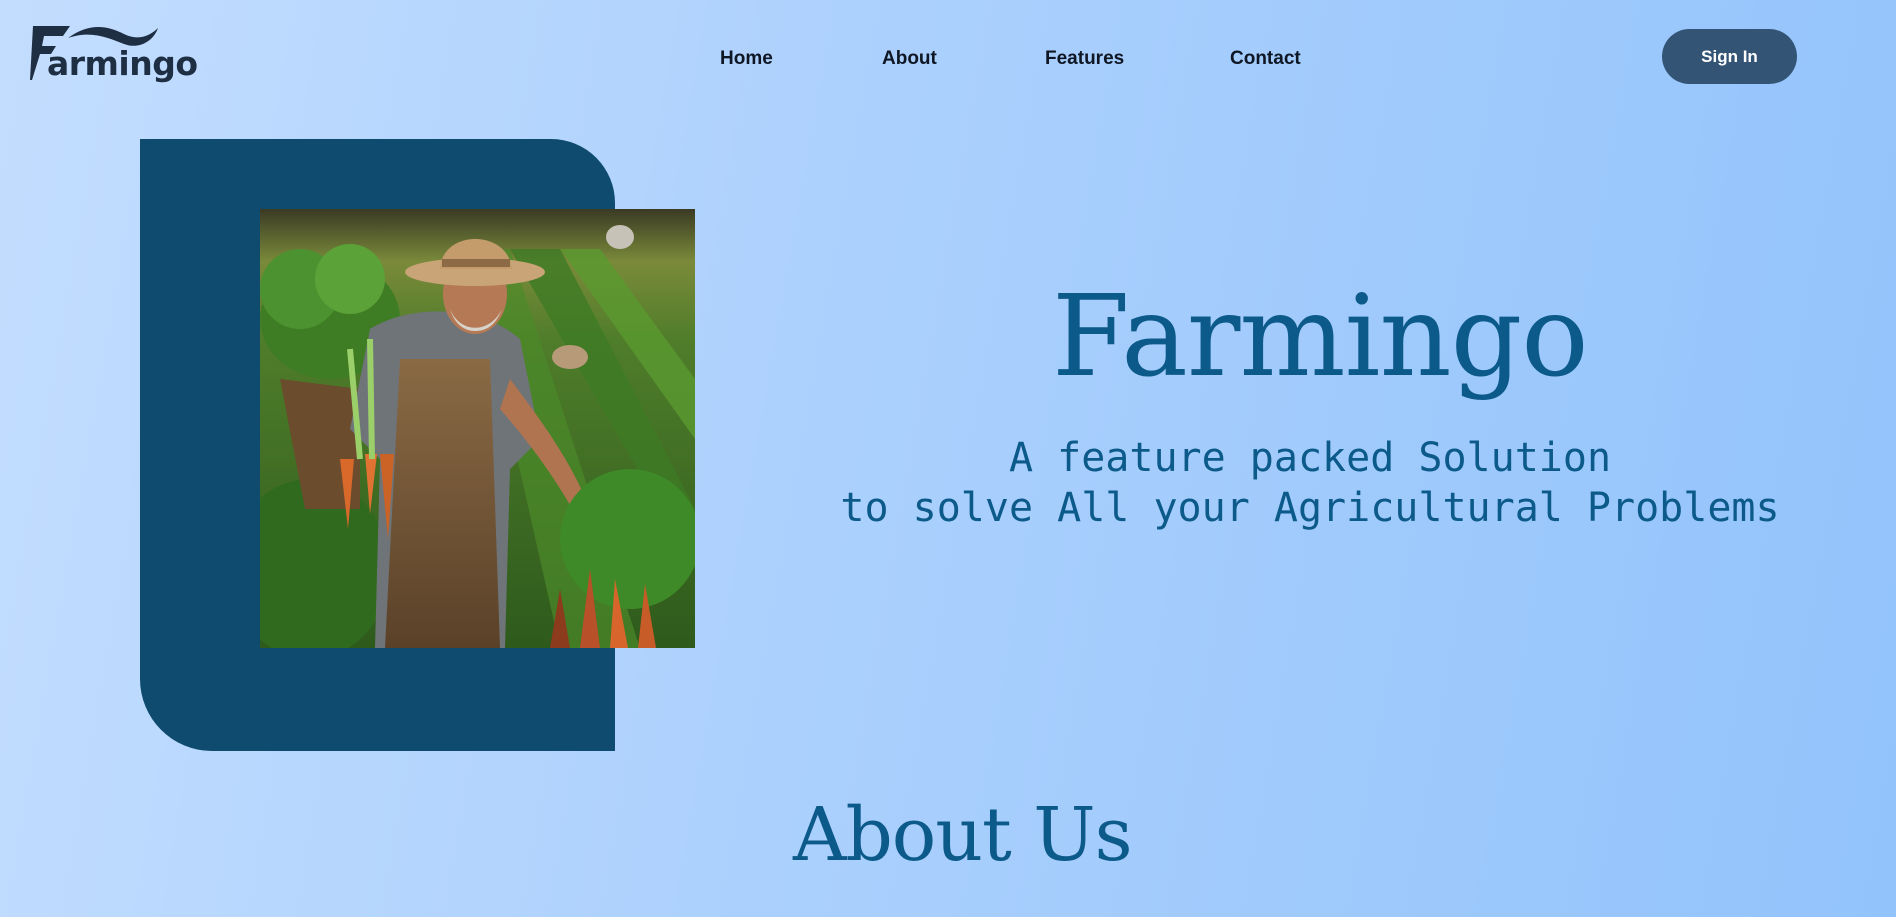 Image resolution: width=1896 pixels, height=917 pixels. I want to click on nav-features: Features, so click(1084, 59).